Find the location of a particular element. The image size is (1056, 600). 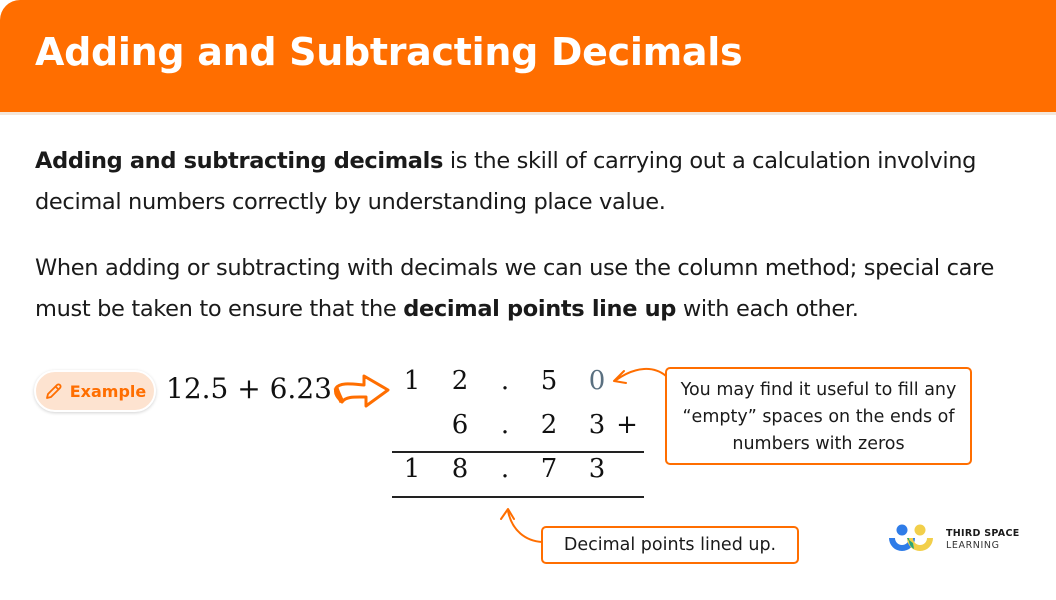

example-label: Example is located at coordinates (108, 391).